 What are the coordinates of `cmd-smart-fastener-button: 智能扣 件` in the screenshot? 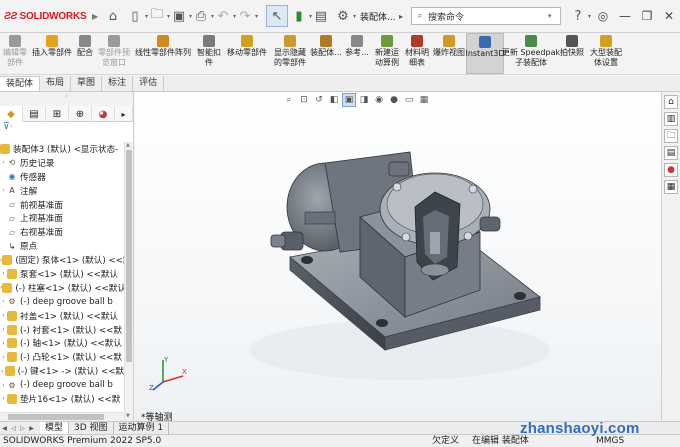 It's located at (209, 53).